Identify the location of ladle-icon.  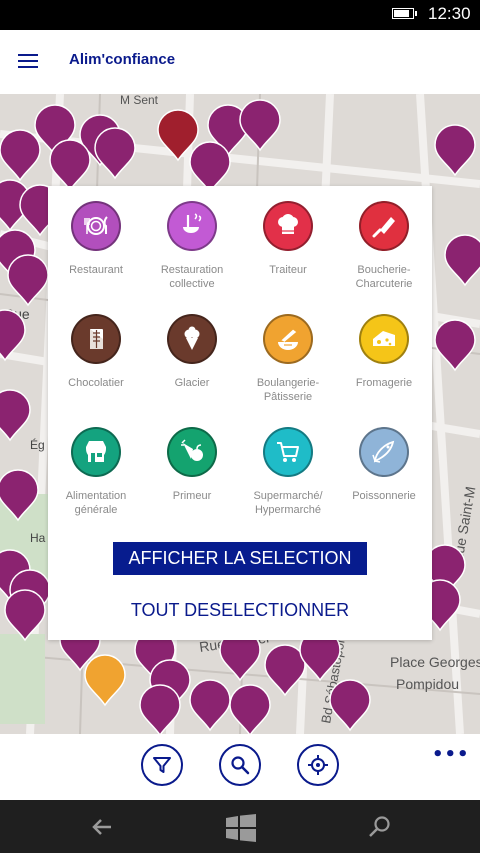
(192, 223).